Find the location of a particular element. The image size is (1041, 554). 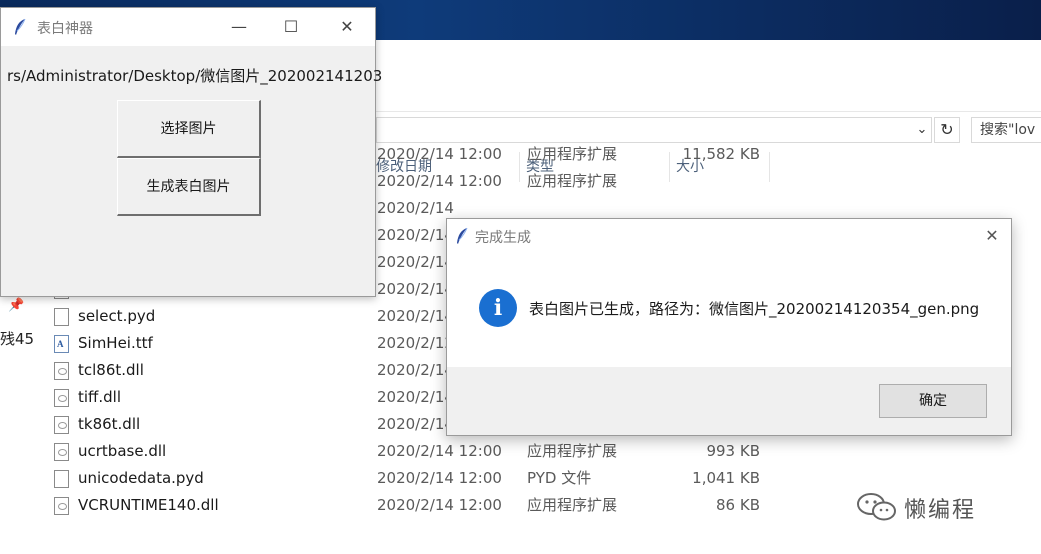

file-date: 2020/2/12 is located at coordinates (415, 343).